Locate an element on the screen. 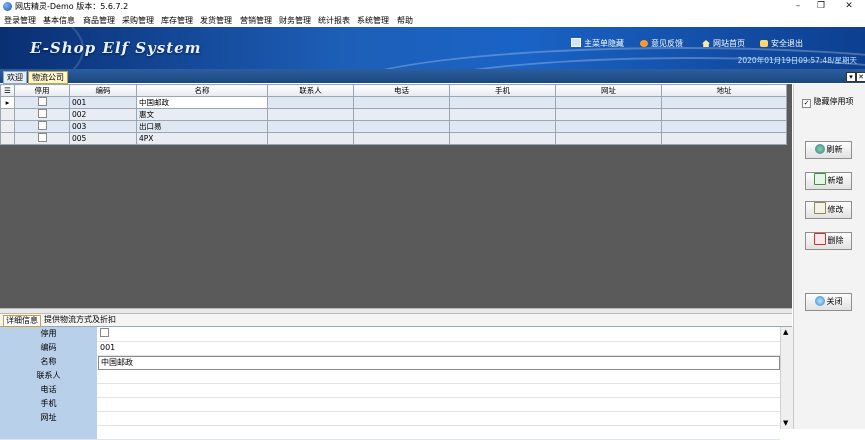  col-code: 编码 is located at coordinates (103, 90).